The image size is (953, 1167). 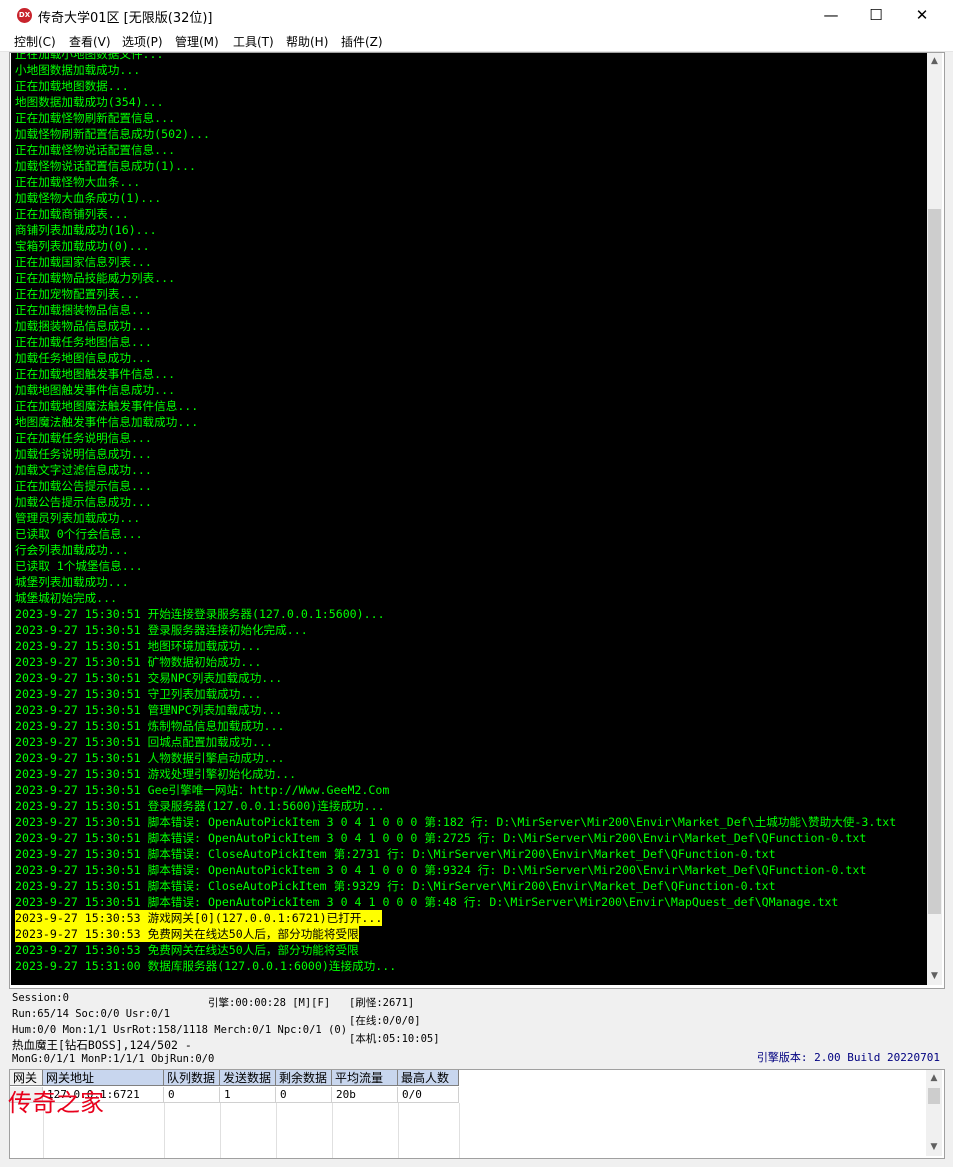 I want to click on menu-plugins: 插件(Z), so click(x=362, y=41).